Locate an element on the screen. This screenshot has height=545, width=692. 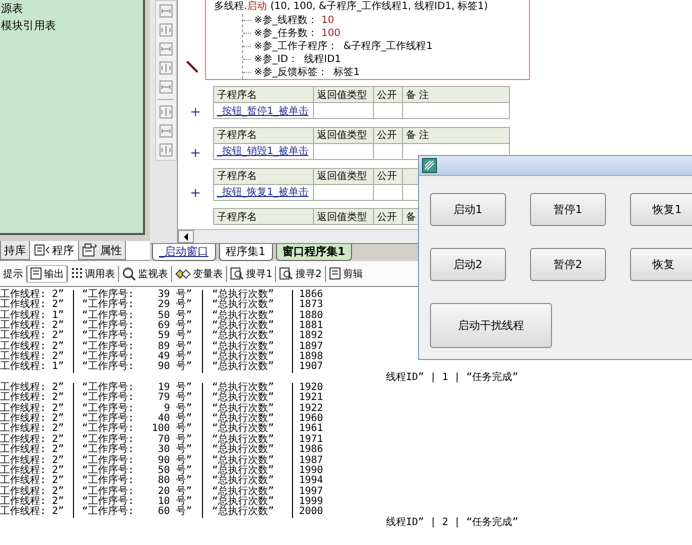
output-text: 20 号” is located at coordinates (175, 491).